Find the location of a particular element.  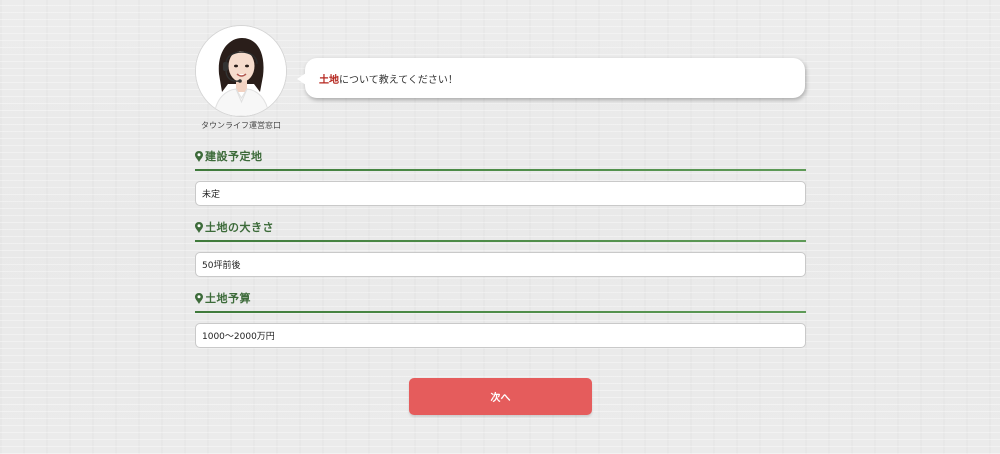

section-heading: 建設予定地 is located at coordinates (500, 156).